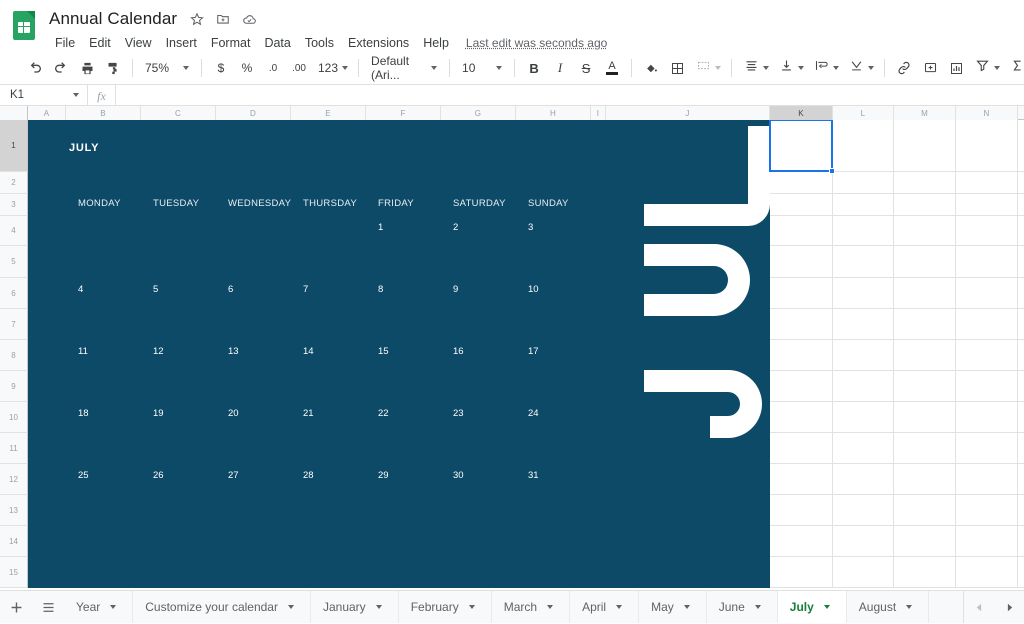  I want to click on menu-data: Data, so click(277, 43).